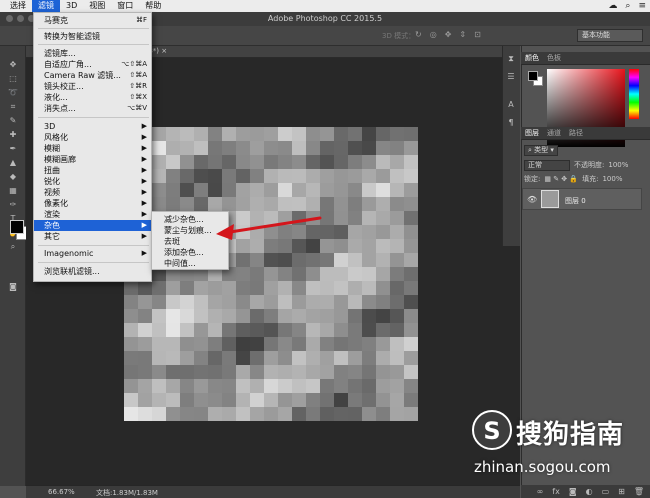 This screenshot has height=498, width=650. What do you see at coordinates (93, 236) in the screenshot?
I see `menu-item-other: 其它 ▶` at bounding box center [93, 236].